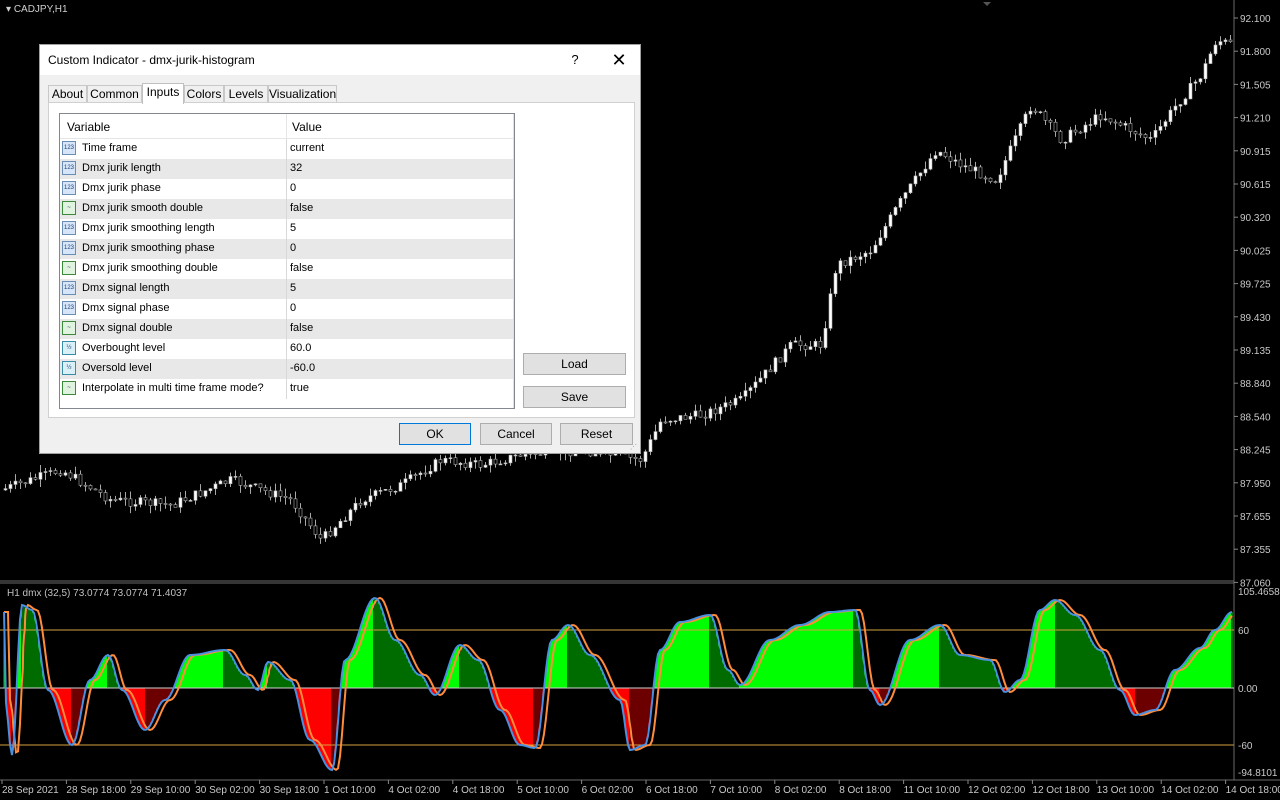 Image resolution: width=1280 pixels, height=800 pixels. What do you see at coordinates (1061, 790) in the screenshot?
I see `time-scale-label: 12 Oct 18:00` at bounding box center [1061, 790].